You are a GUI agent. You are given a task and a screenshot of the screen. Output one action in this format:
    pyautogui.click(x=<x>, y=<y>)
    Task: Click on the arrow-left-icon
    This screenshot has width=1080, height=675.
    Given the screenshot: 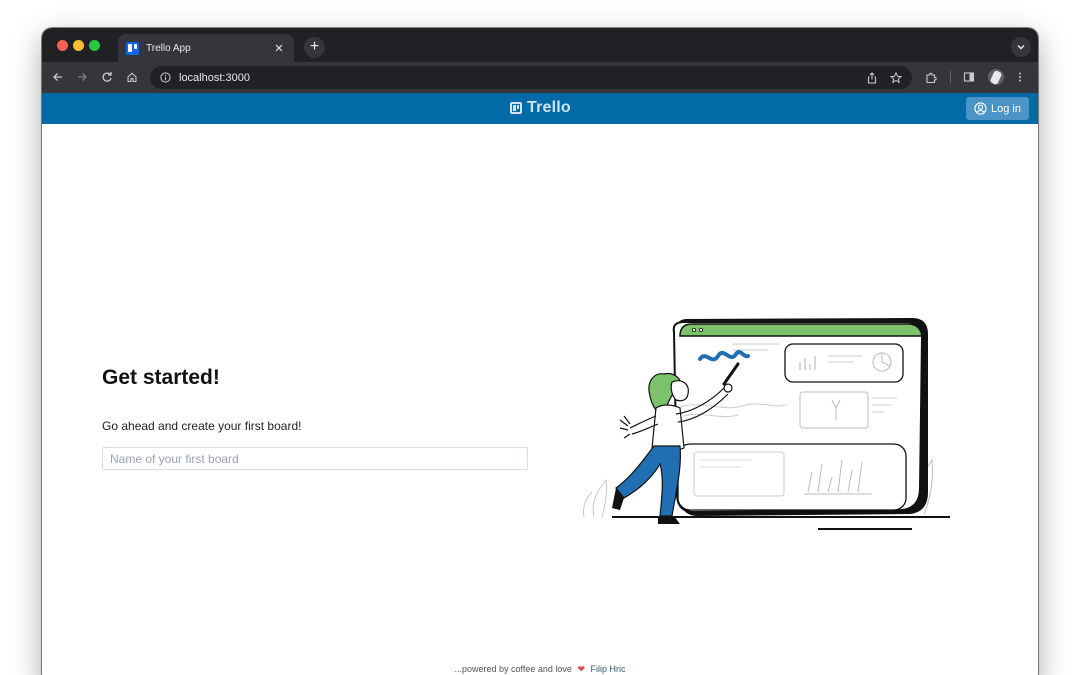 What is the action you would take?
    pyautogui.click(x=57, y=77)
    